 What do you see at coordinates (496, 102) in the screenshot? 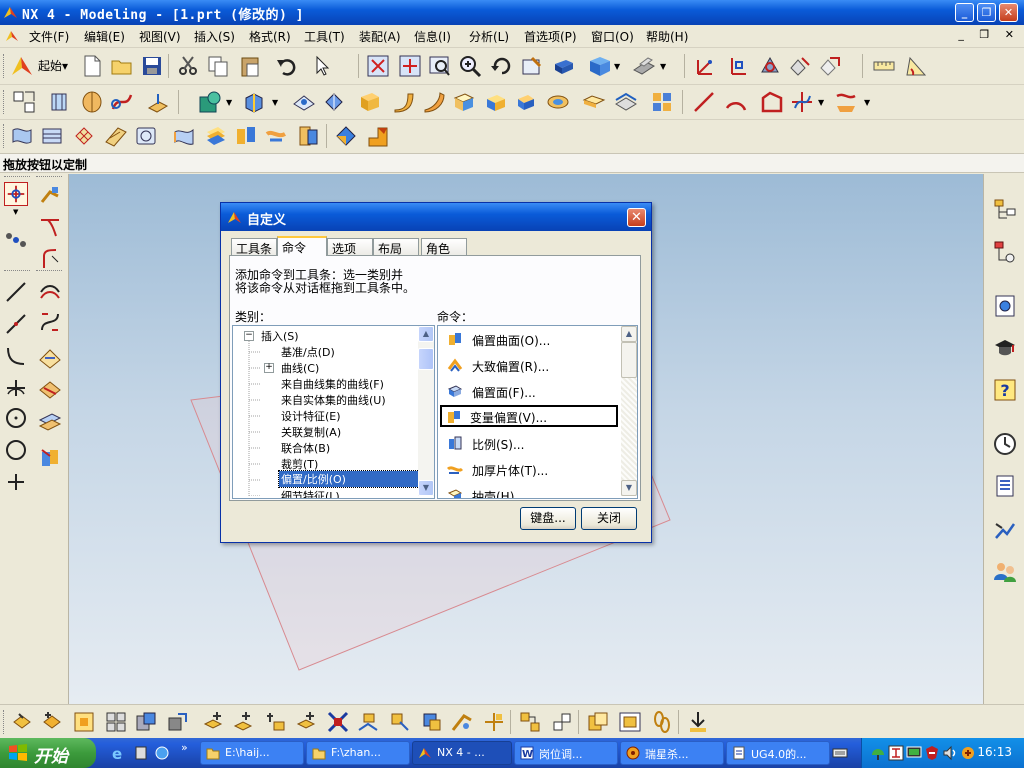
I see `offset-face-icon` at bounding box center [496, 102].